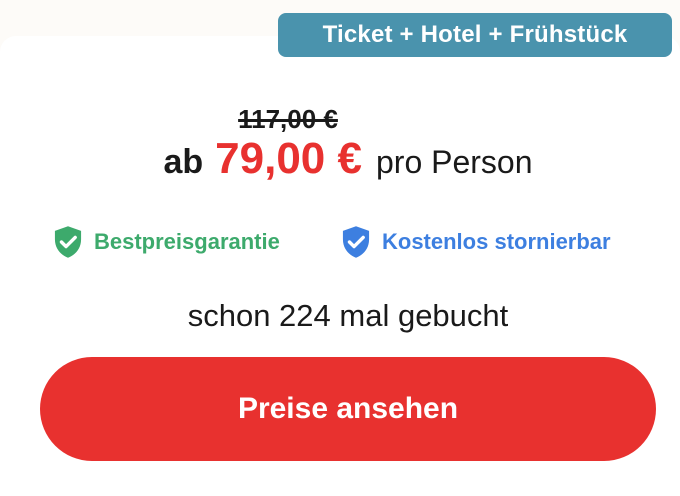 The width and height of the screenshot is (680, 496). I want to click on price-prefix: ab, so click(183, 162).